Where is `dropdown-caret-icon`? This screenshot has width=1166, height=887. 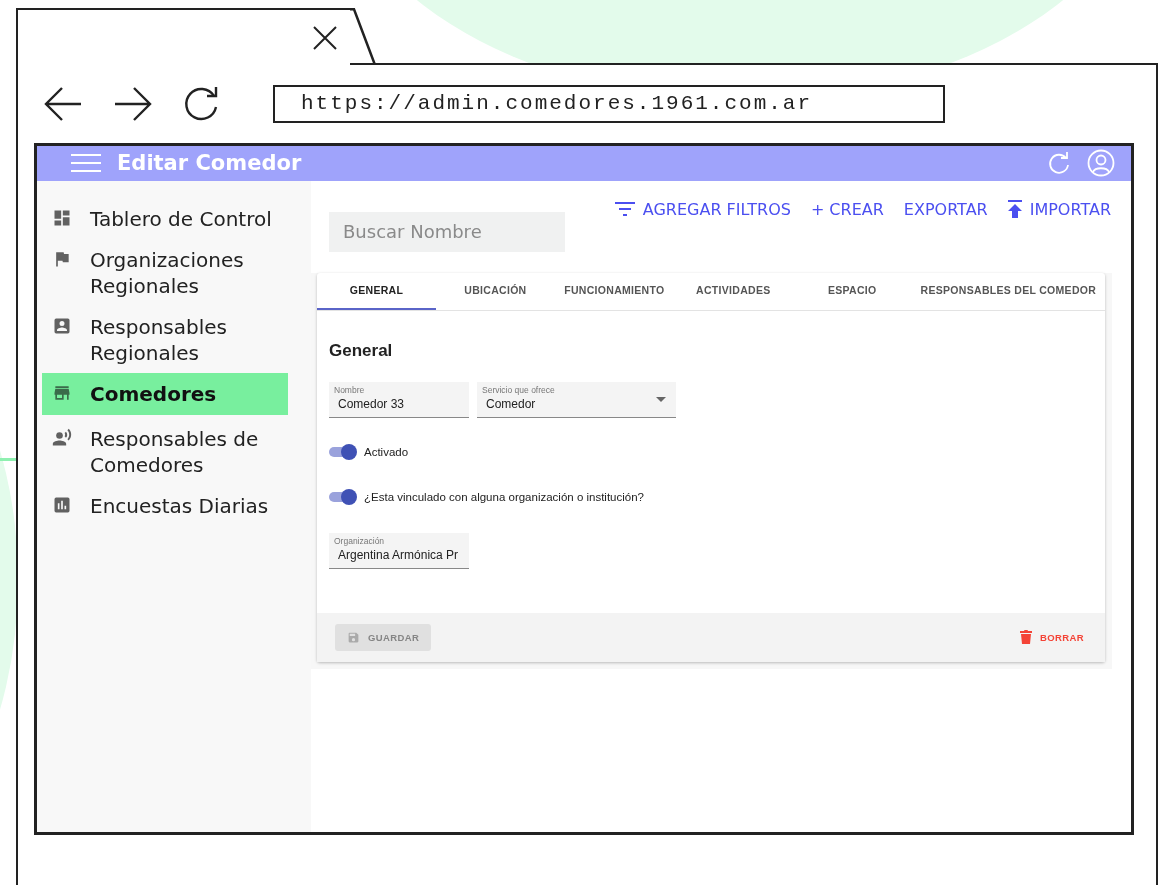 dropdown-caret-icon is located at coordinates (661, 399).